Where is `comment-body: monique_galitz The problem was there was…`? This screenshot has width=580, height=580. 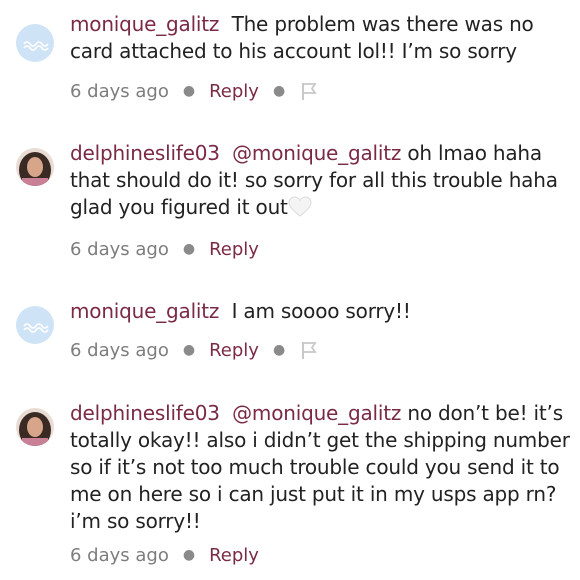 comment-body: monique_galitz The problem was there was… is located at coordinates (320, 38).